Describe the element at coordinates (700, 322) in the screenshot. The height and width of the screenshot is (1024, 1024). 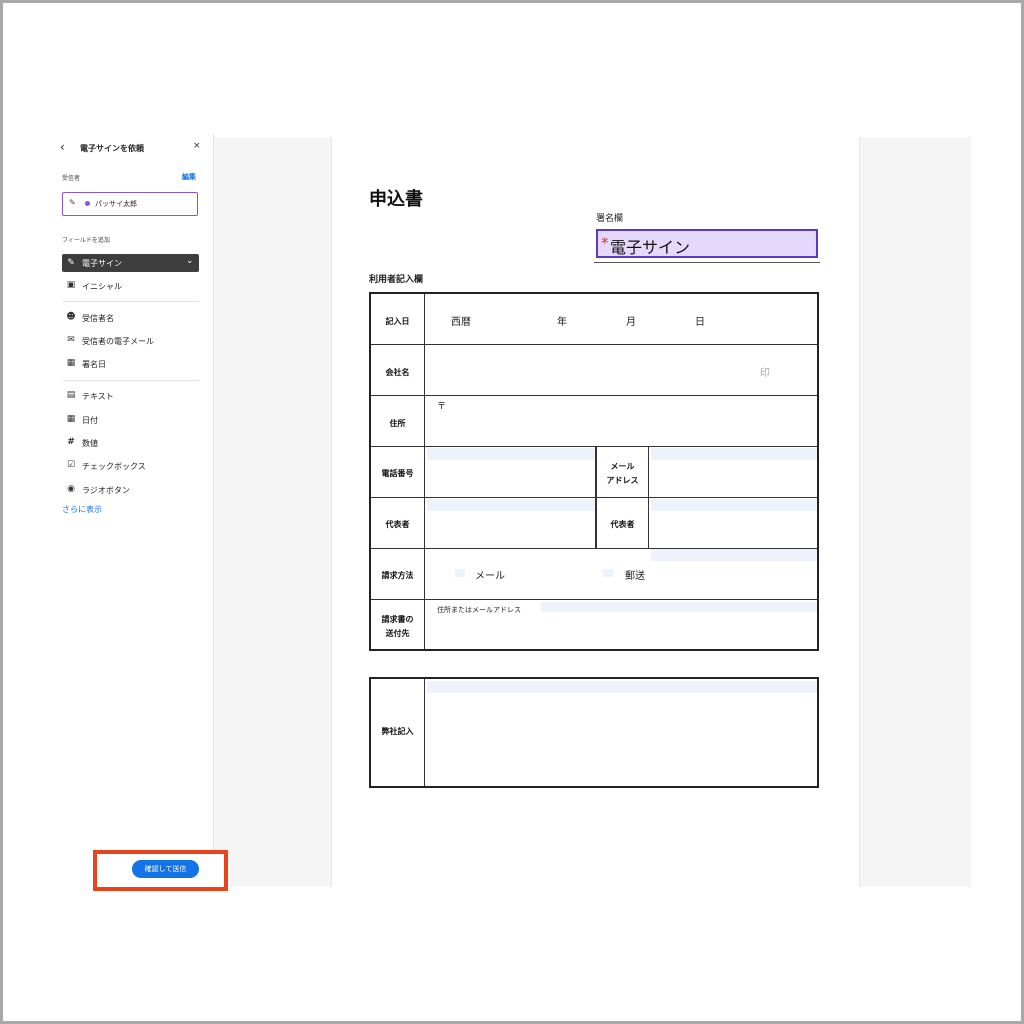
I see `day-text: 日` at that location.